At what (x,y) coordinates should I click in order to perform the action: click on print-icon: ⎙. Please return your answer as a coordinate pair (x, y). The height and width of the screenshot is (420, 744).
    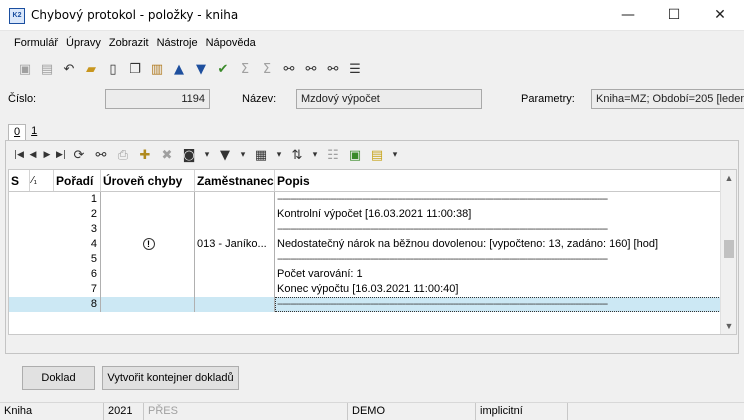
    Looking at the image, I should click on (123, 155).